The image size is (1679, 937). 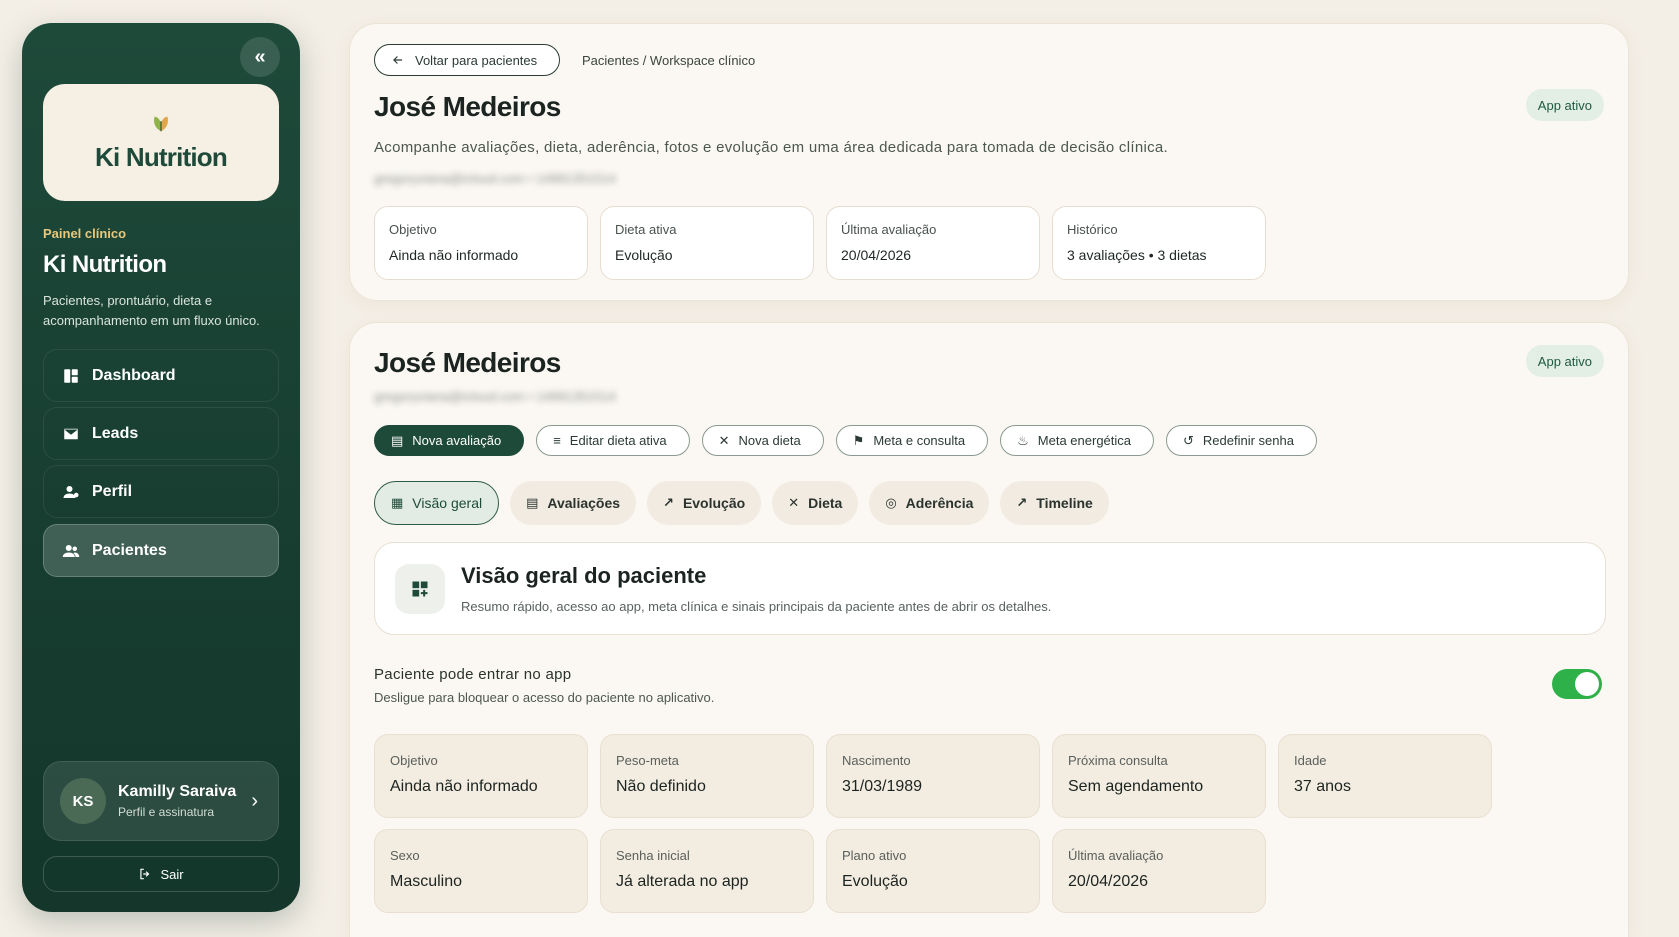 I want to click on logo-text: Ki Nutrition, so click(x=161, y=157).